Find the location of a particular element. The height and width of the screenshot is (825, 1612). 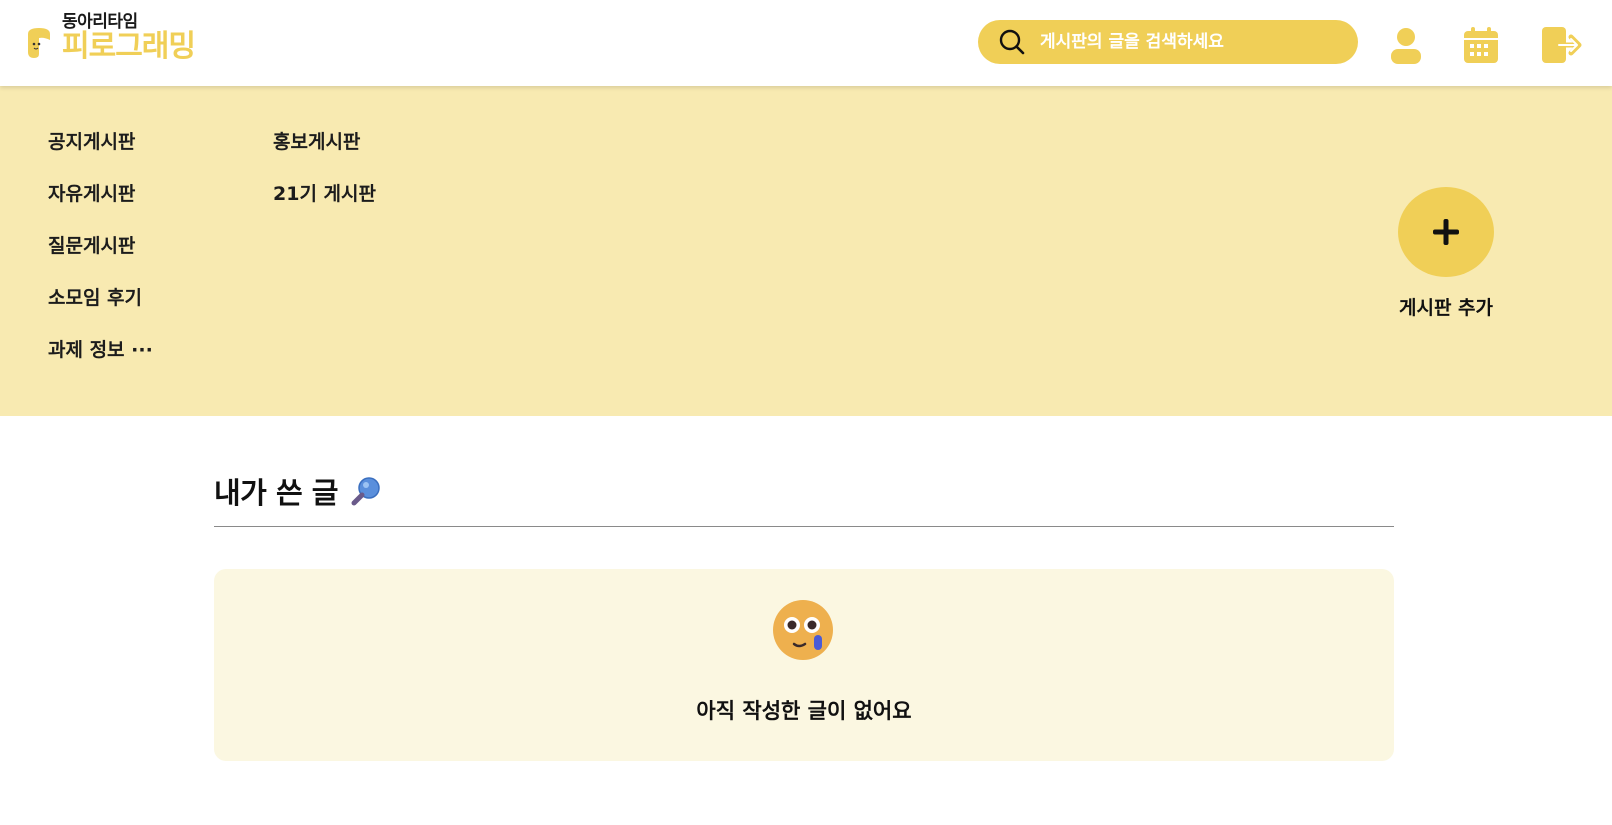

logo-title: 피로그래밍 is located at coordinates (129, 46).